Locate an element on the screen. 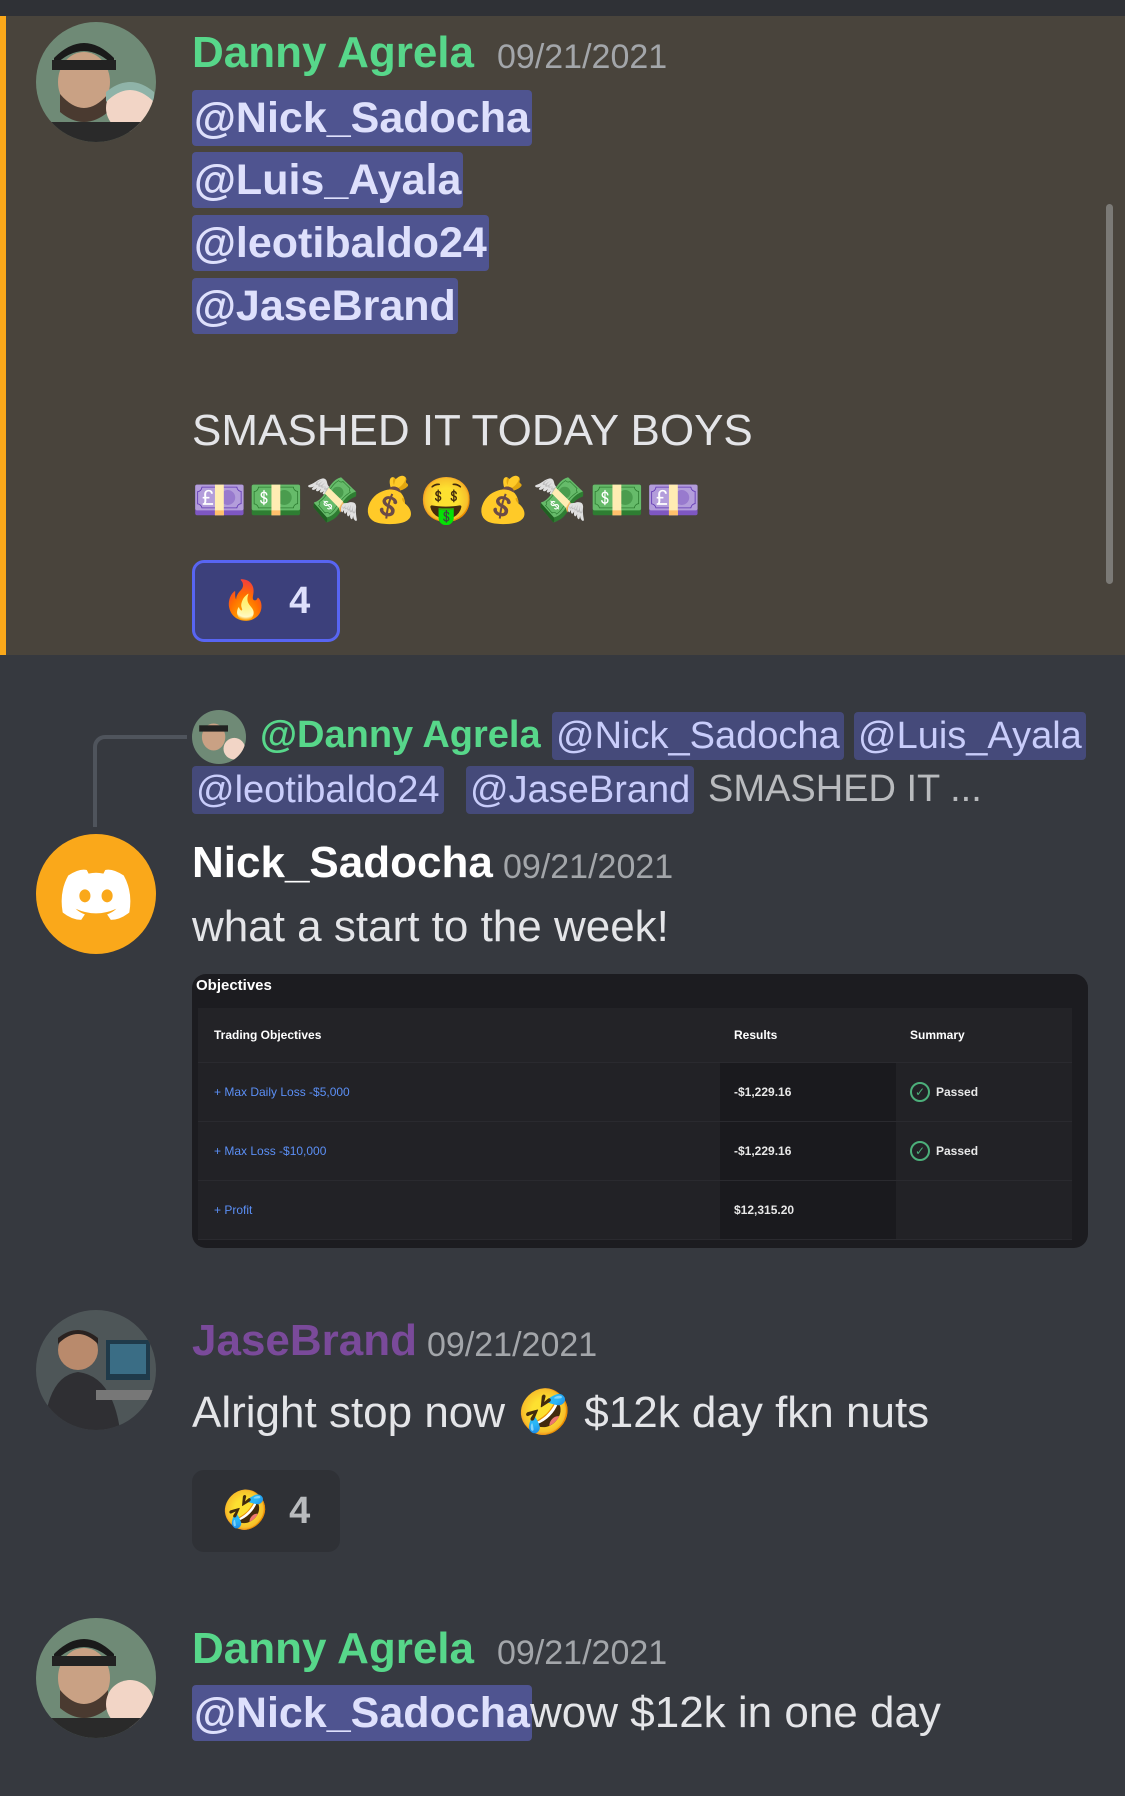  reply-mention-leo: @leotibaldo24 is located at coordinates (318, 790).